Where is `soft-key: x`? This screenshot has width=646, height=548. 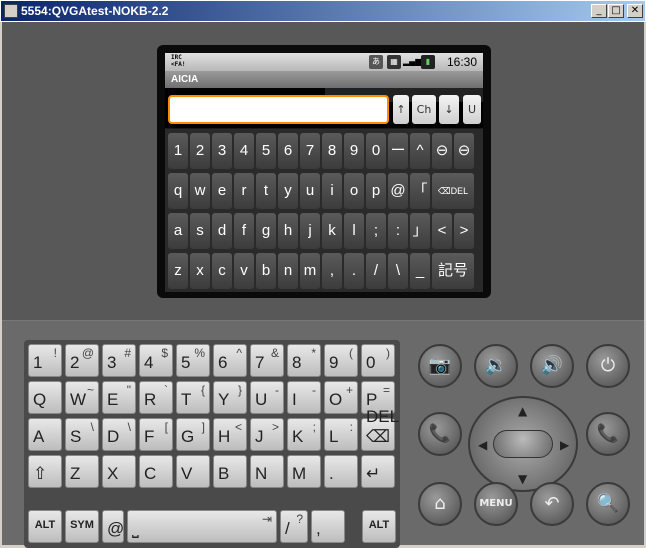
soft-key: x is located at coordinates (200, 271).